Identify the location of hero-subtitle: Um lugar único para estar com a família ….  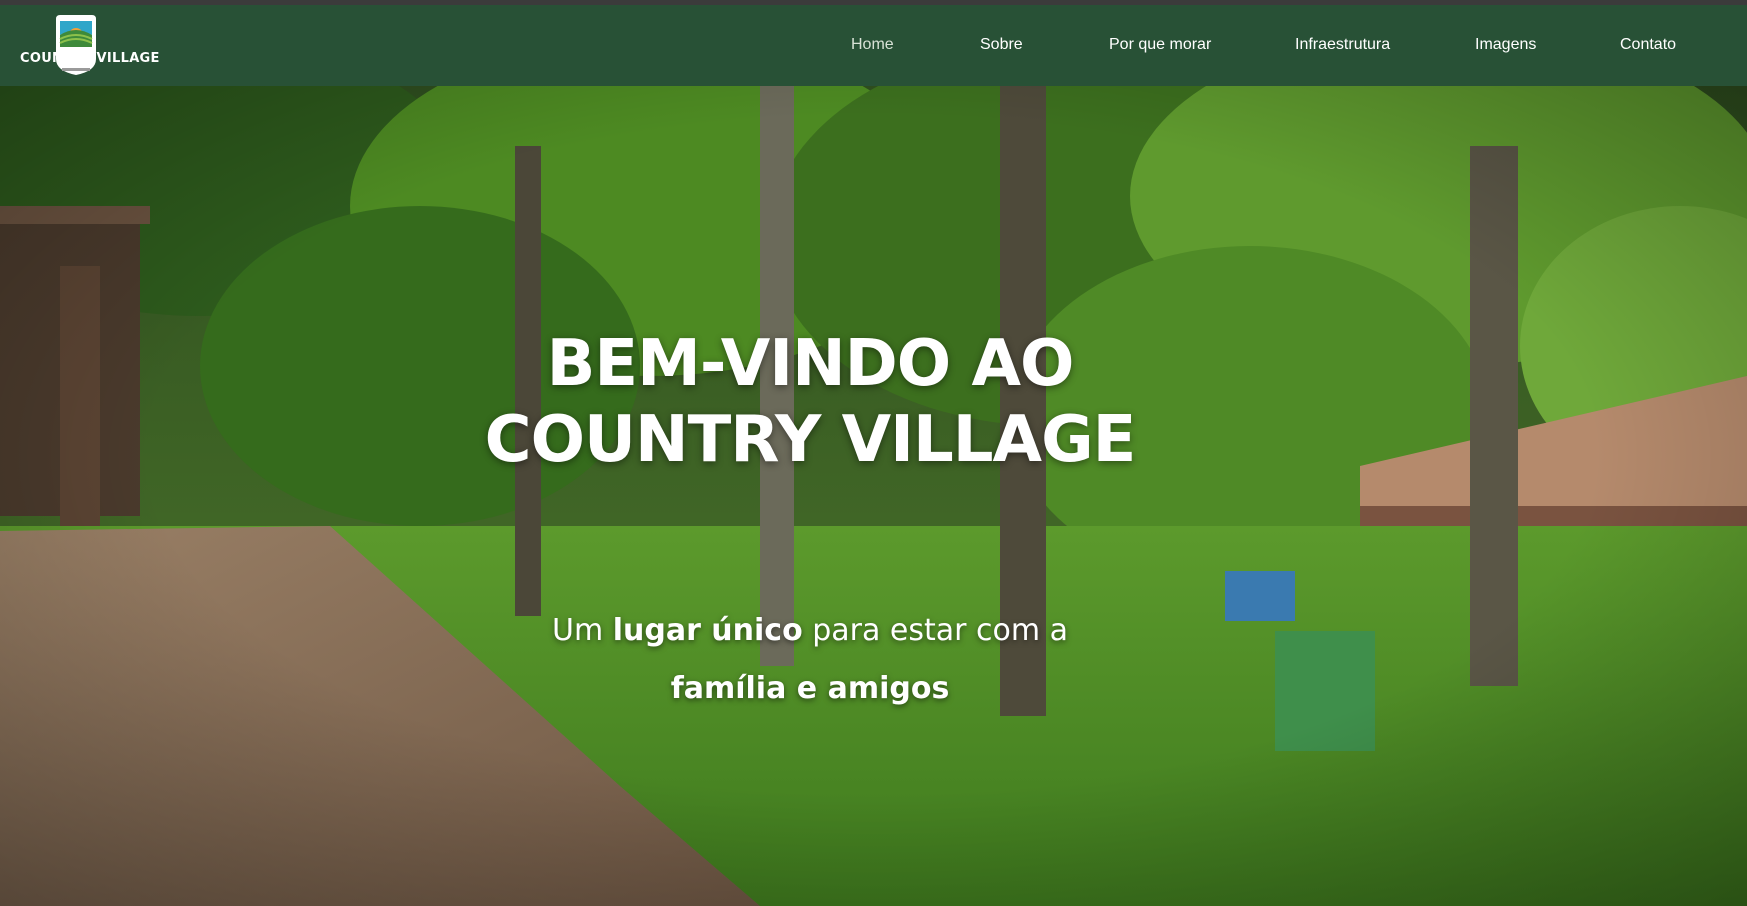
(810, 660).